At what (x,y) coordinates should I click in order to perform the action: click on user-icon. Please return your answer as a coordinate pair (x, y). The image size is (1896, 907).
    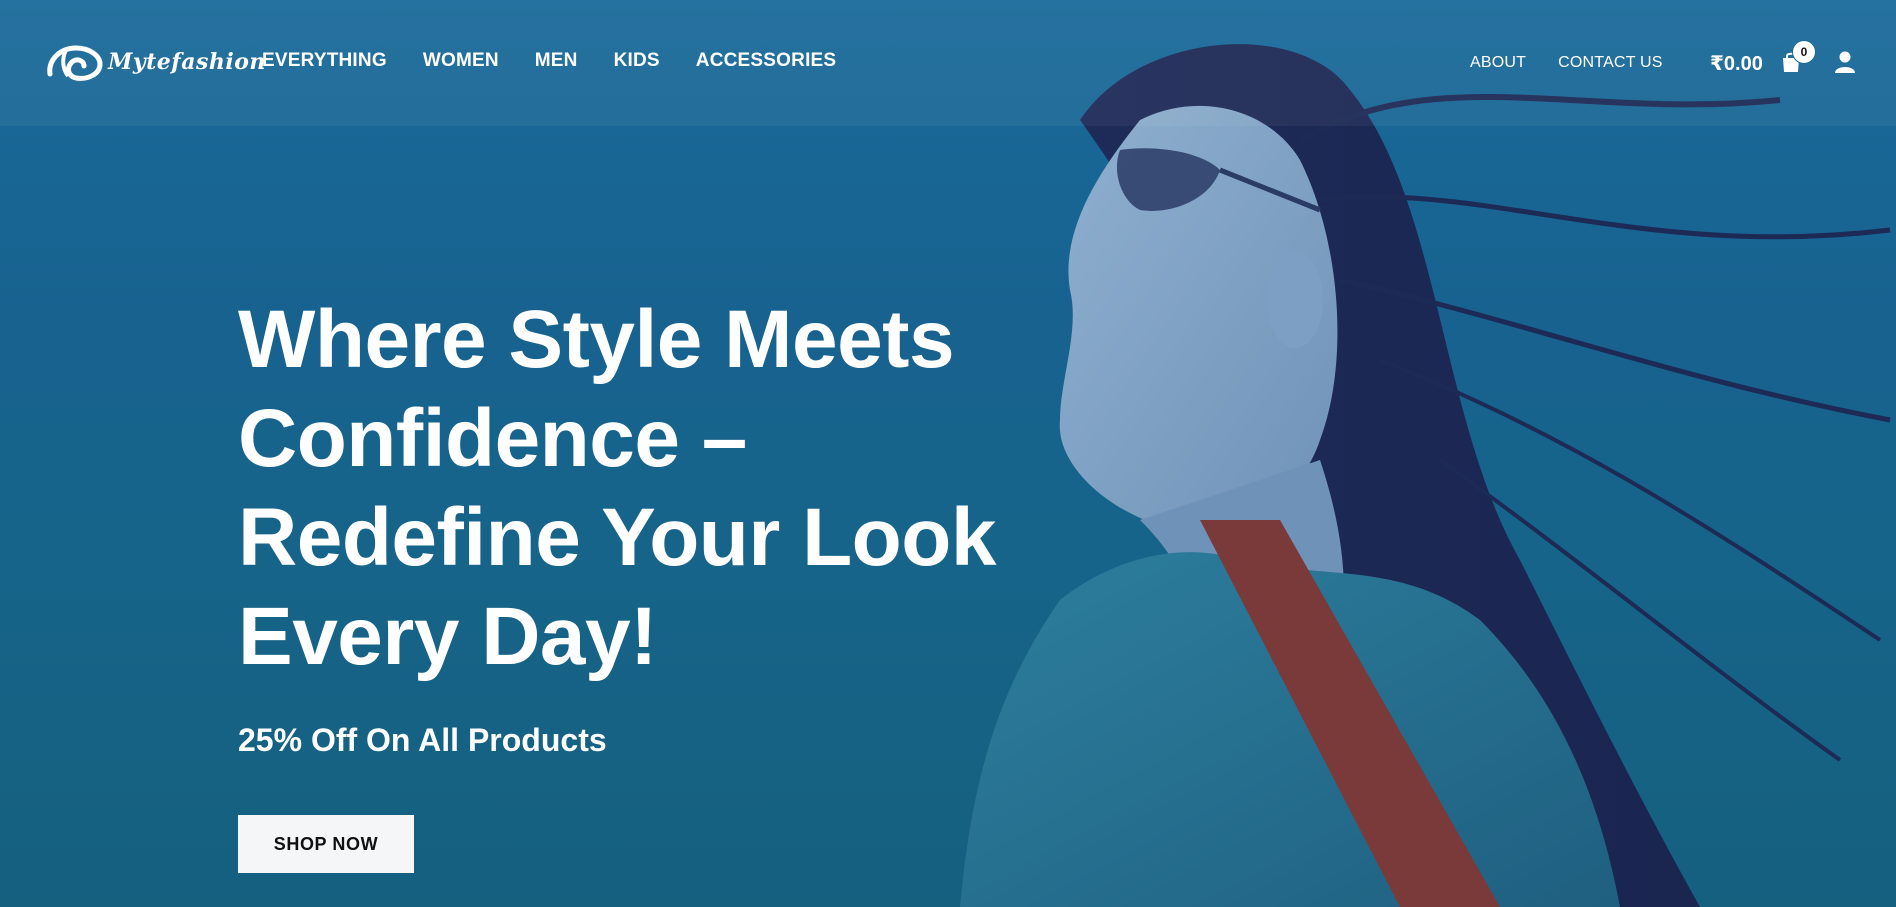
    Looking at the image, I should click on (1845, 62).